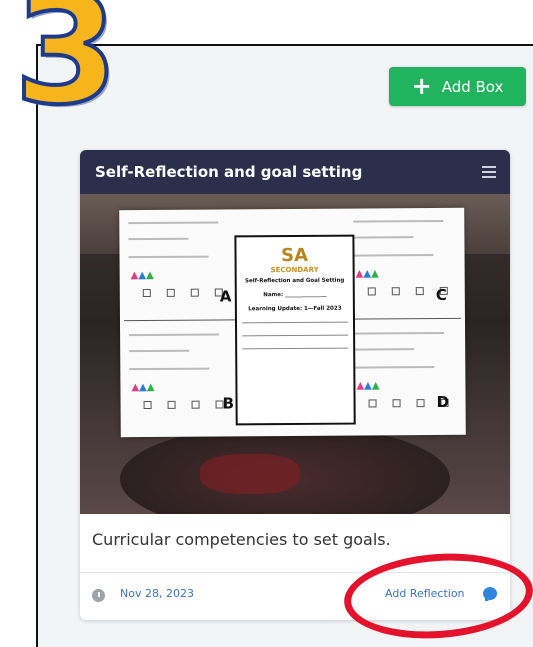 This screenshot has height=647, width=533. What do you see at coordinates (295, 335) in the screenshot?
I see `worksheet-lines` at bounding box center [295, 335].